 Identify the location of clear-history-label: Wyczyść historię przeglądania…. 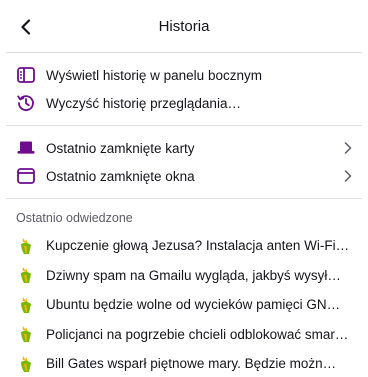
(143, 103).